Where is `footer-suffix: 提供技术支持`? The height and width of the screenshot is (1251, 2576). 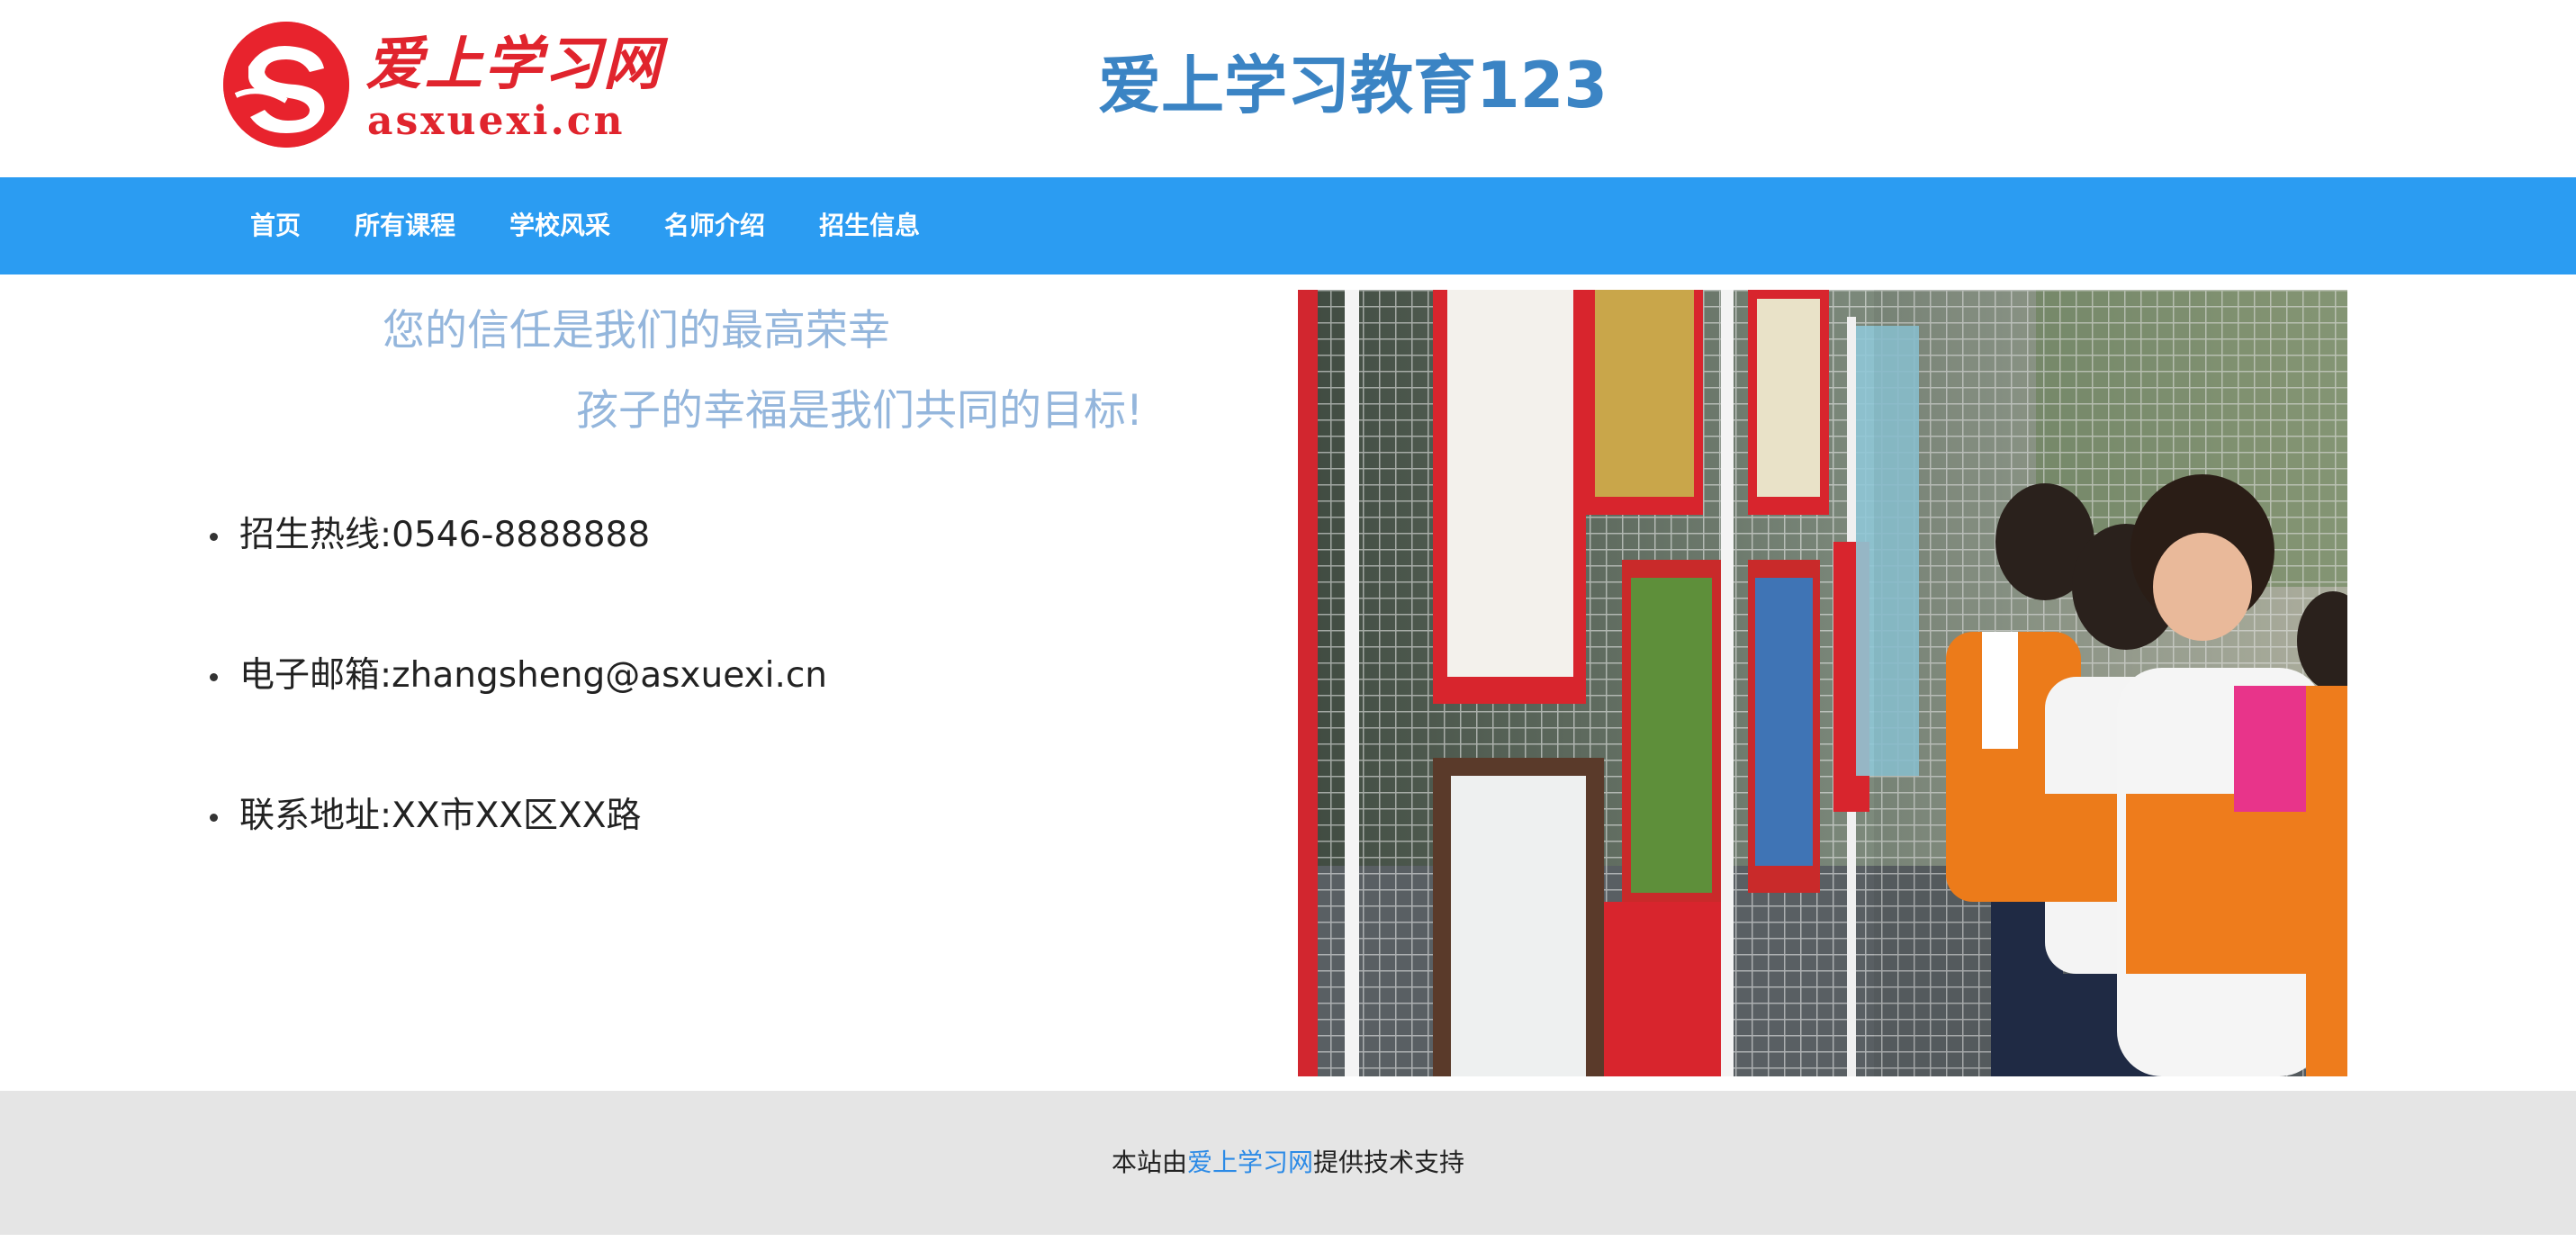
footer-suffix: 提供技术支持 is located at coordinates (1389, 1162).